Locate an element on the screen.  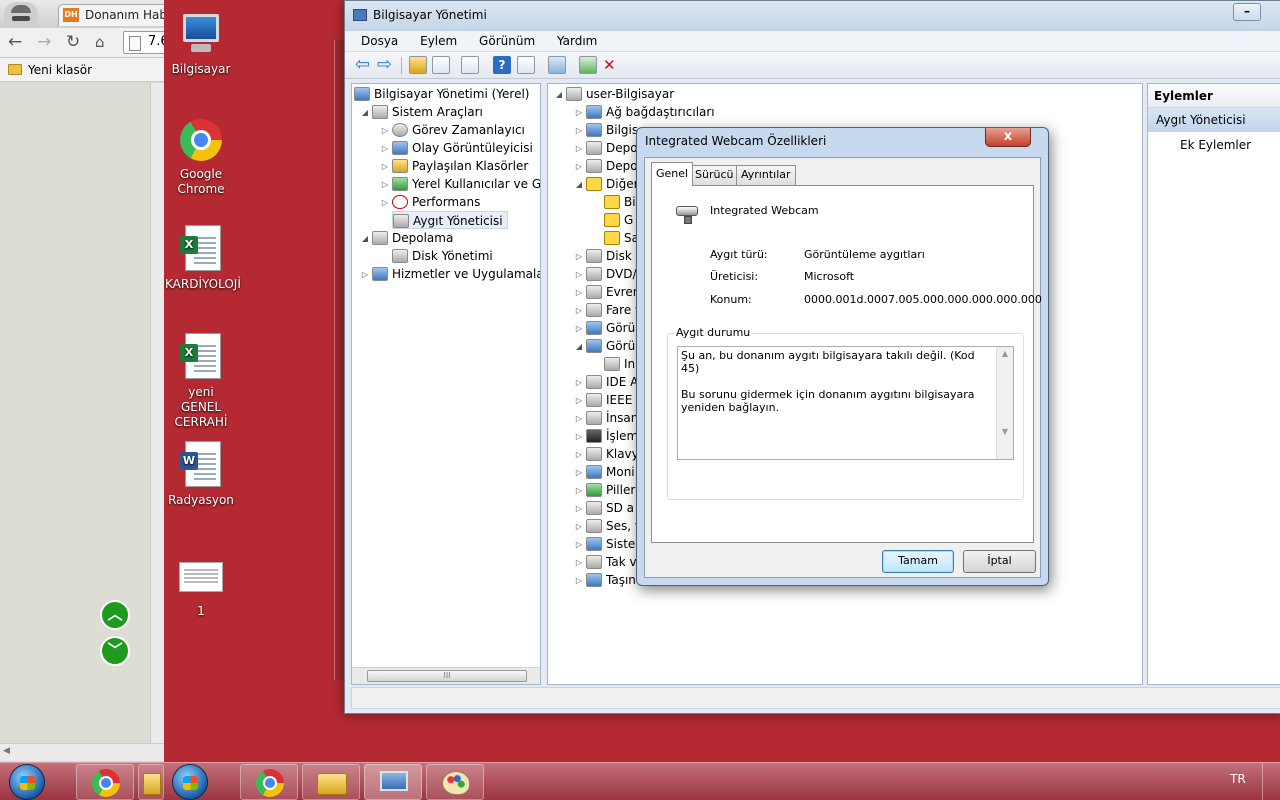
tree-item-storage: Depolama is located at coordinates (412, 238).